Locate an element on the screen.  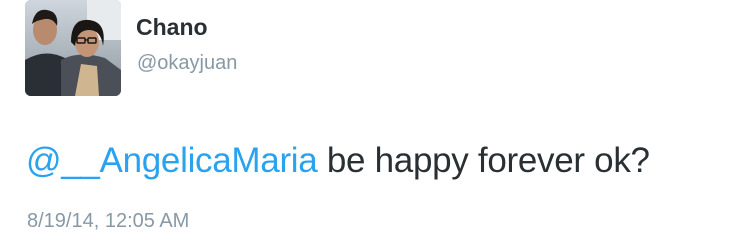
username-handle: @okayjuan is located at coordinates (187, 63).